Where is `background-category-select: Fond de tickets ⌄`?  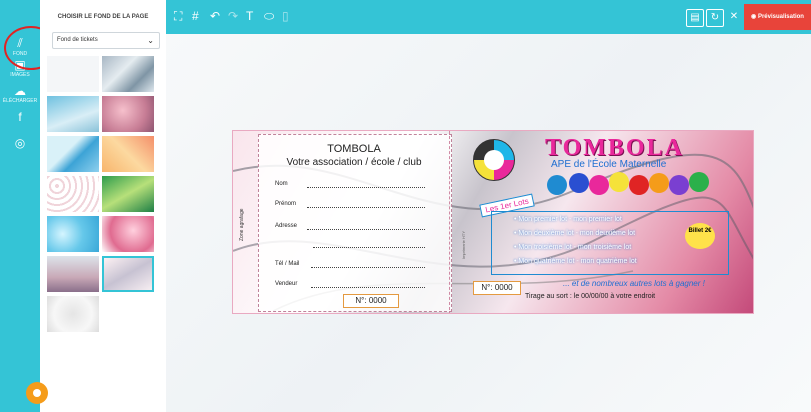
background-category-select: Fond de tickets ⌄ is located at coordinates (106, 40).